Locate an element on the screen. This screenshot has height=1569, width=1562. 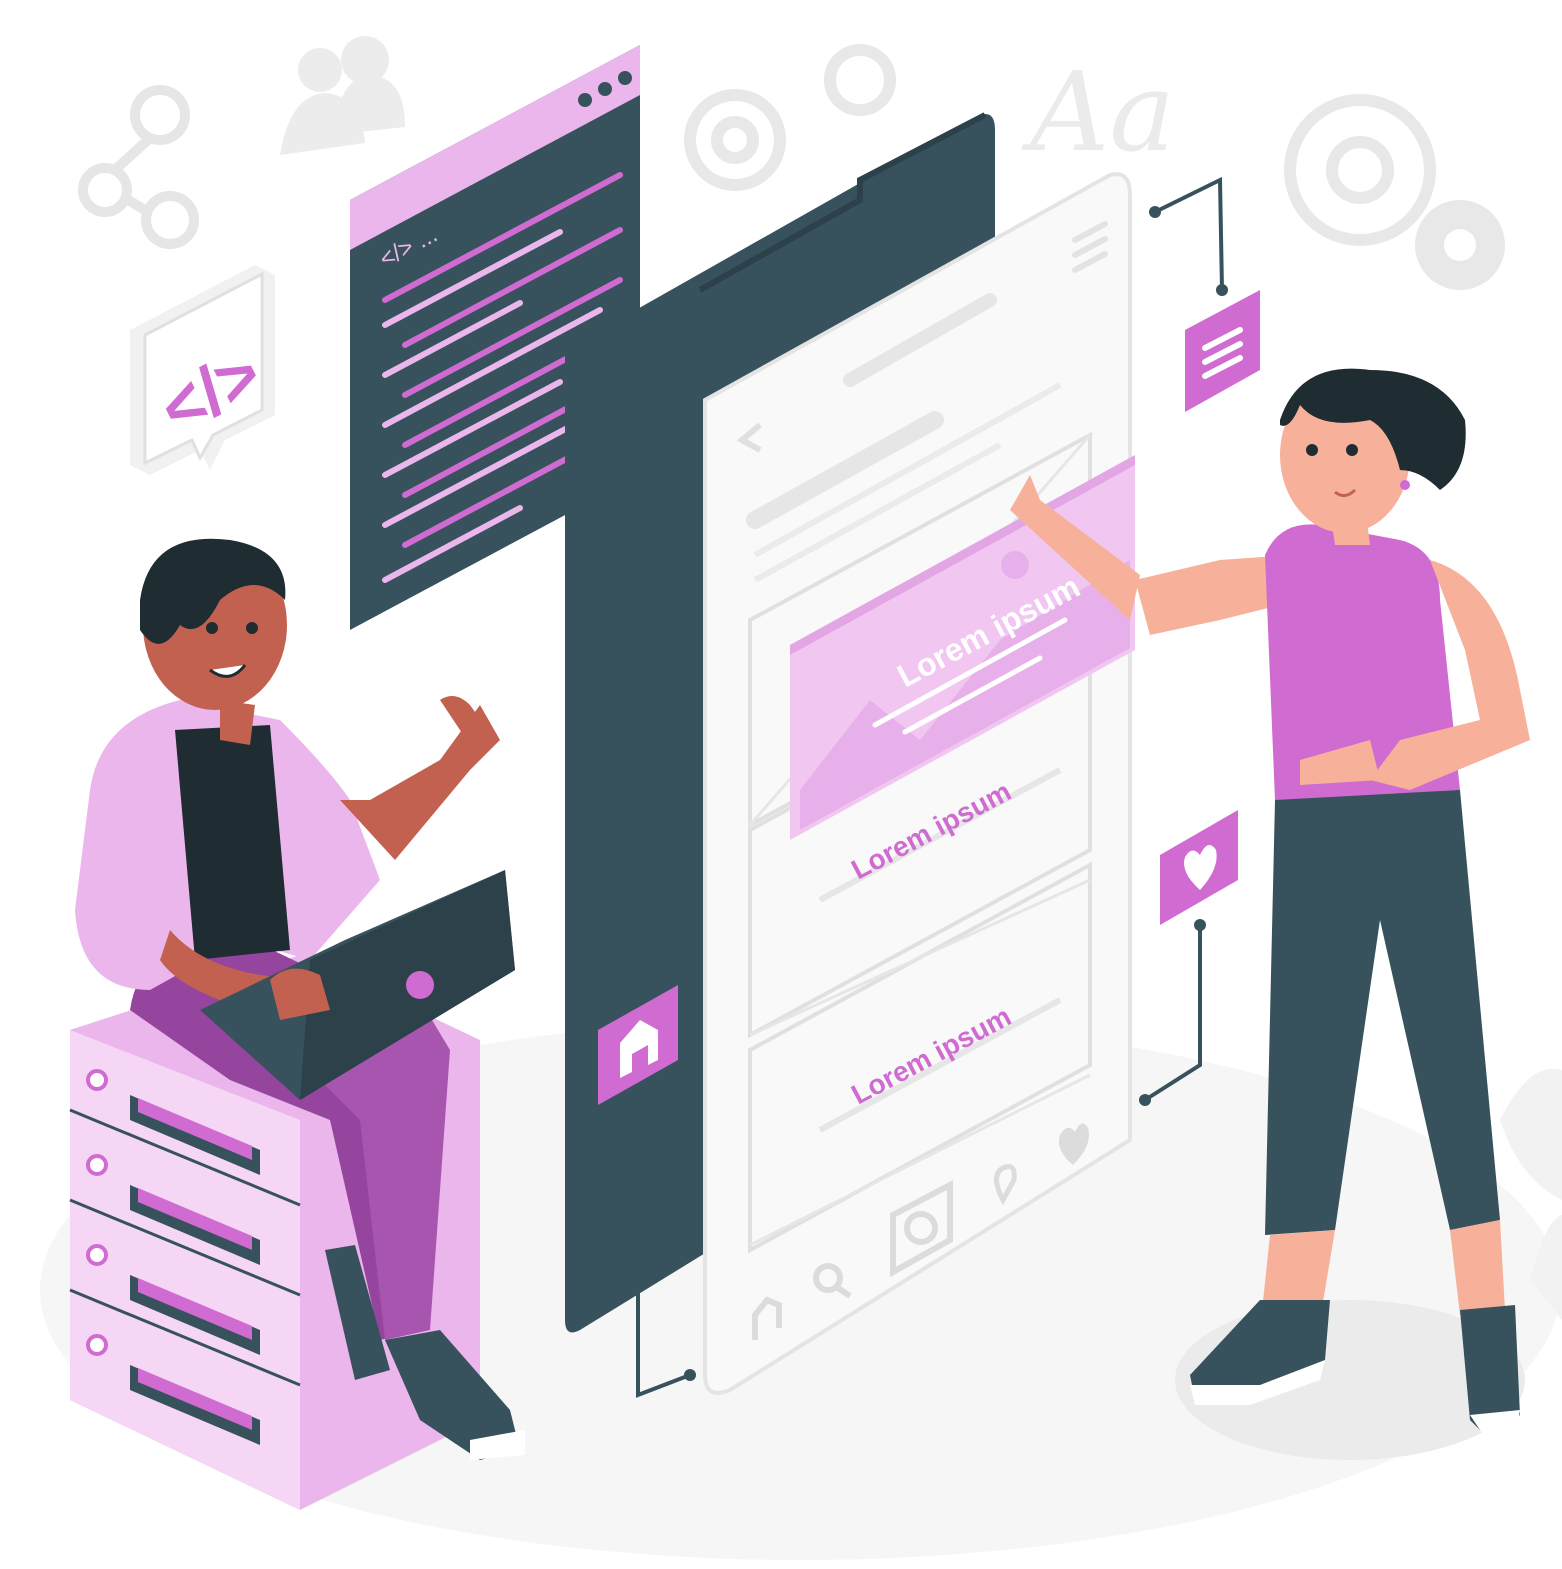
font-icon: Aa is located at coordinates (1098, 112).